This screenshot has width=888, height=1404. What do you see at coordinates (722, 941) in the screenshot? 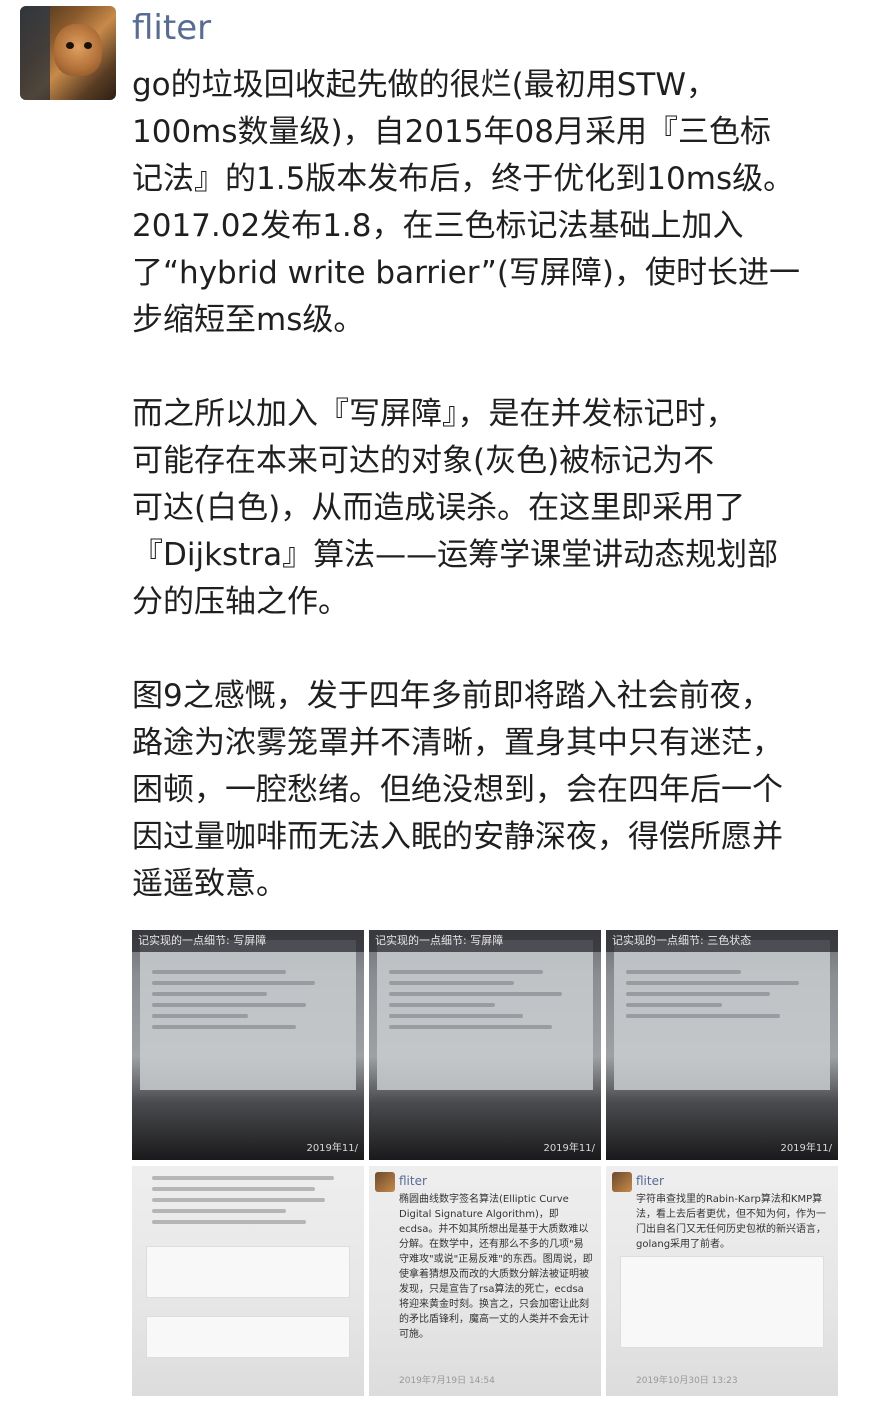
I see `photo-caption: 记实现的一点细节: 三色状态` at bounding box center [722, 941].